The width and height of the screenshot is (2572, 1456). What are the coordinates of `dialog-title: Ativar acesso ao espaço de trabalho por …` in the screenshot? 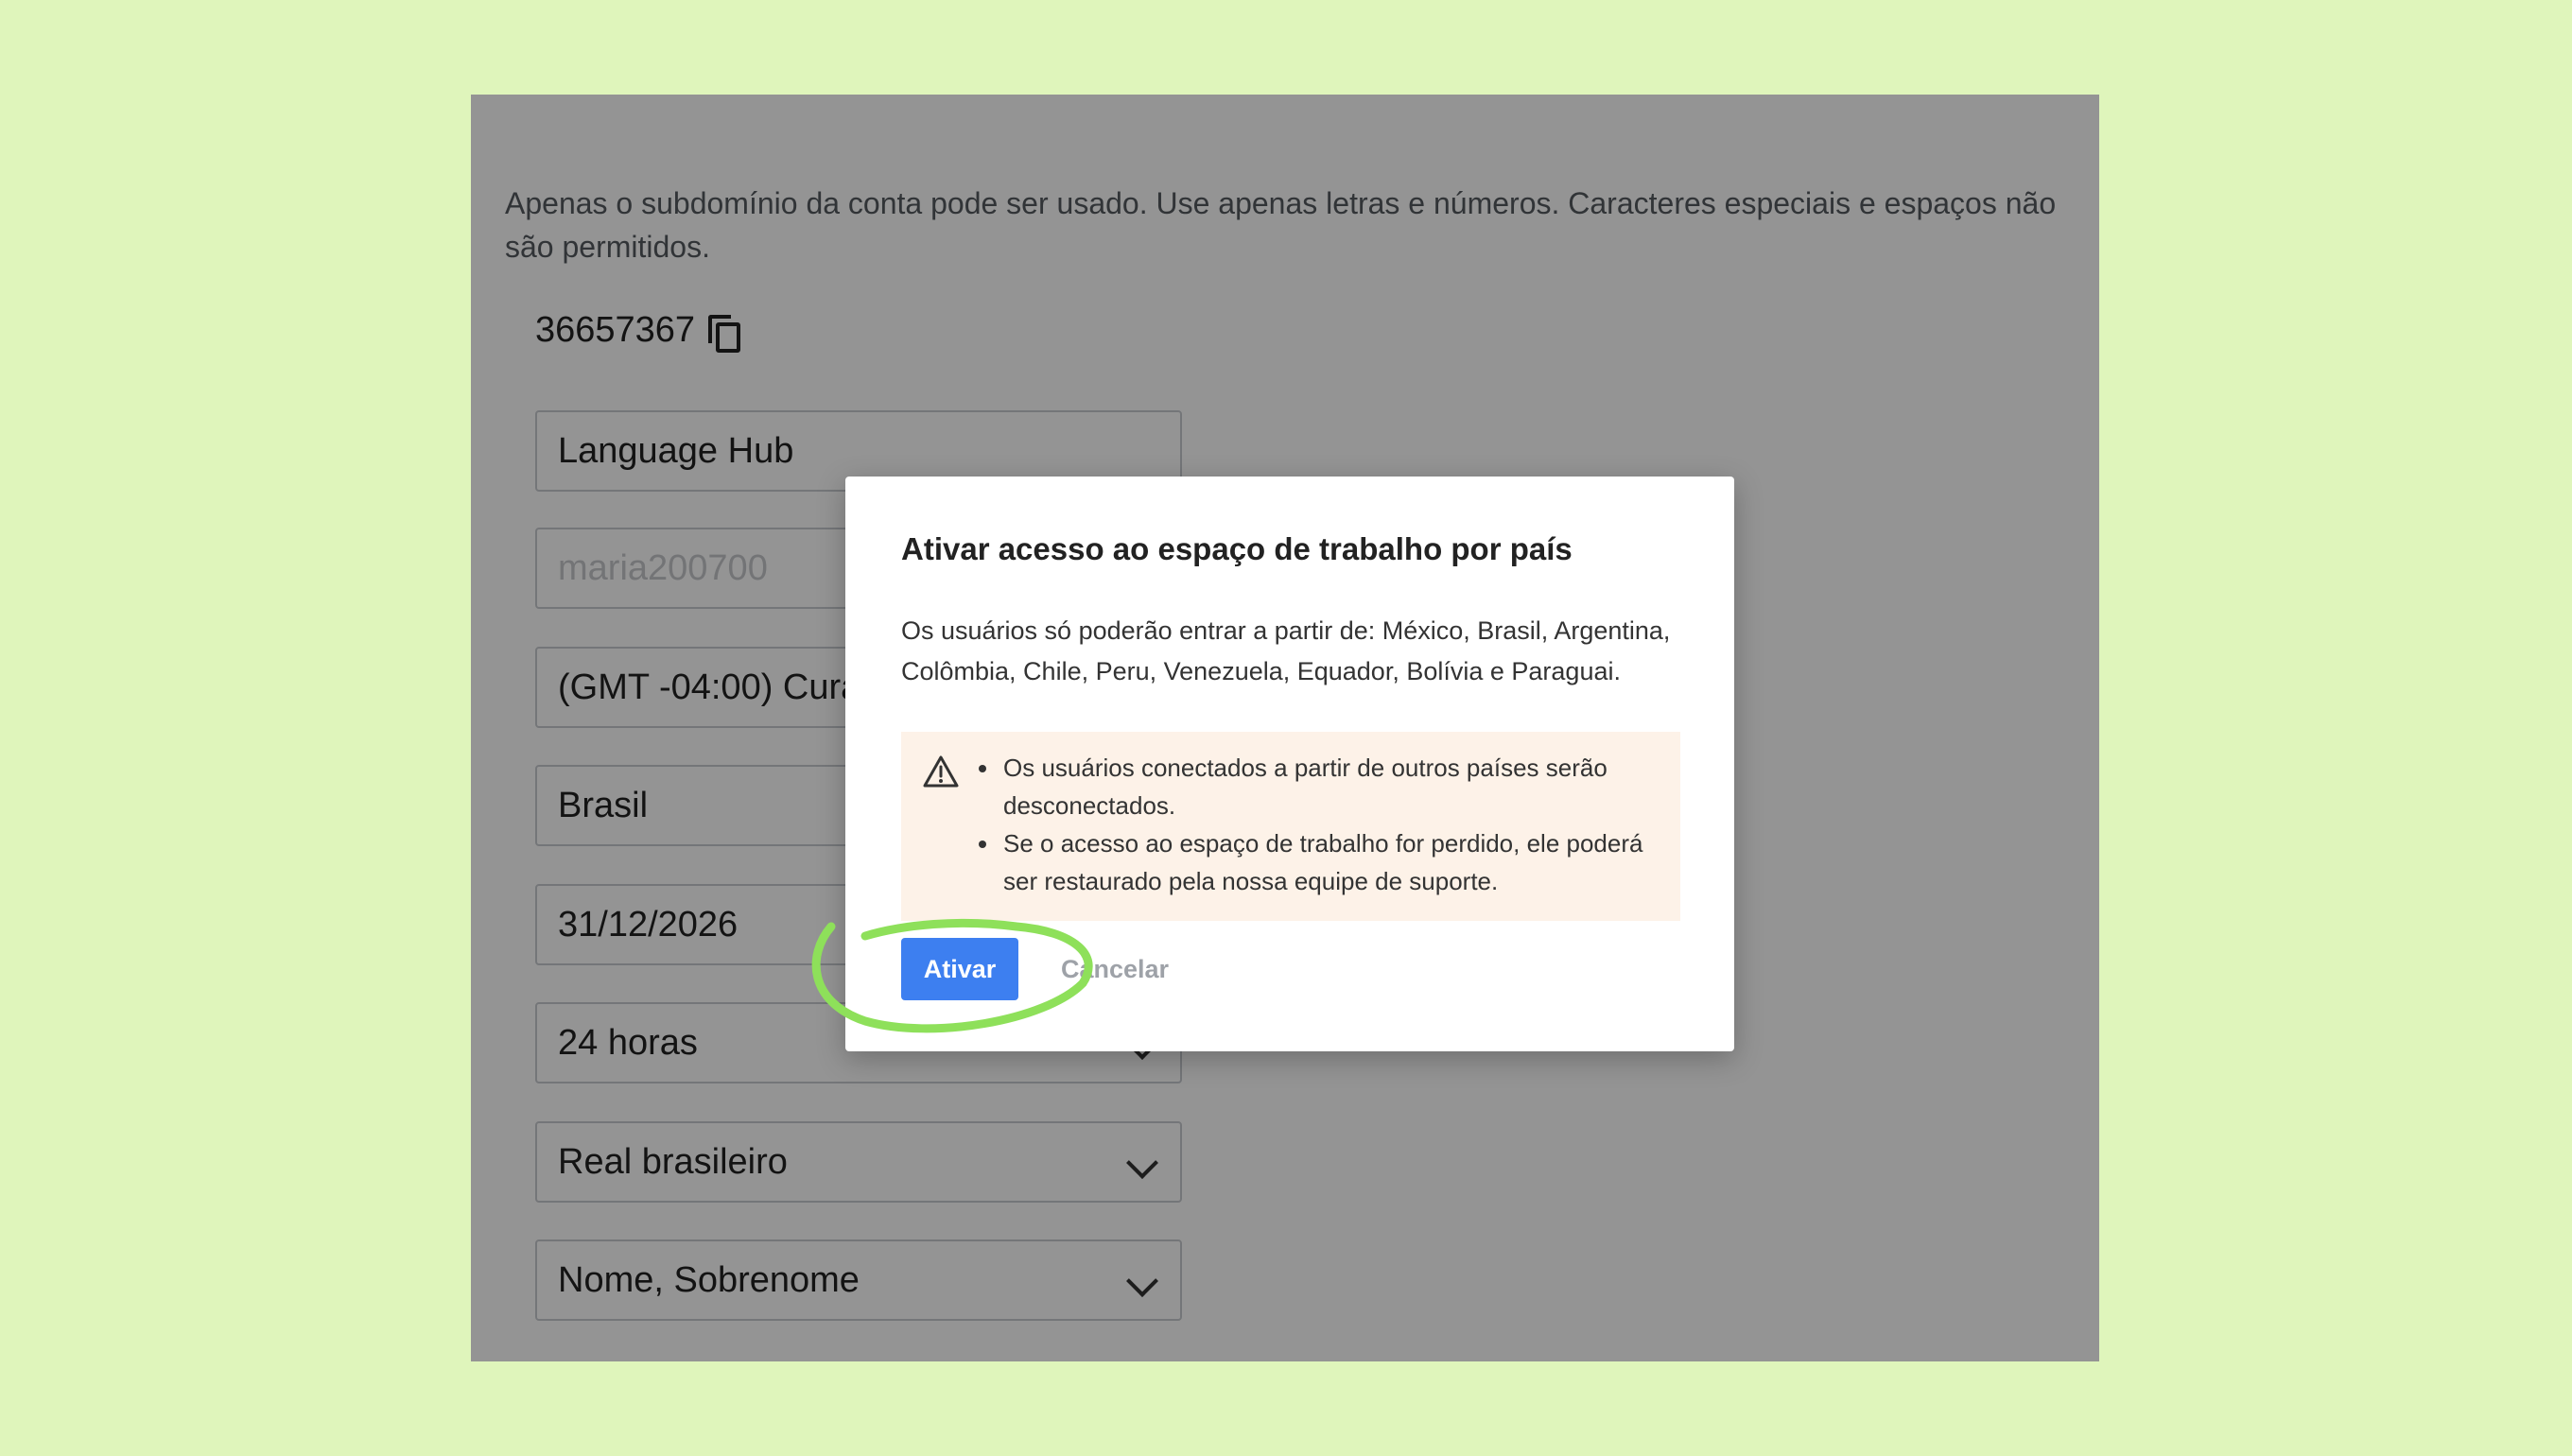 It's located at (1237, 548).